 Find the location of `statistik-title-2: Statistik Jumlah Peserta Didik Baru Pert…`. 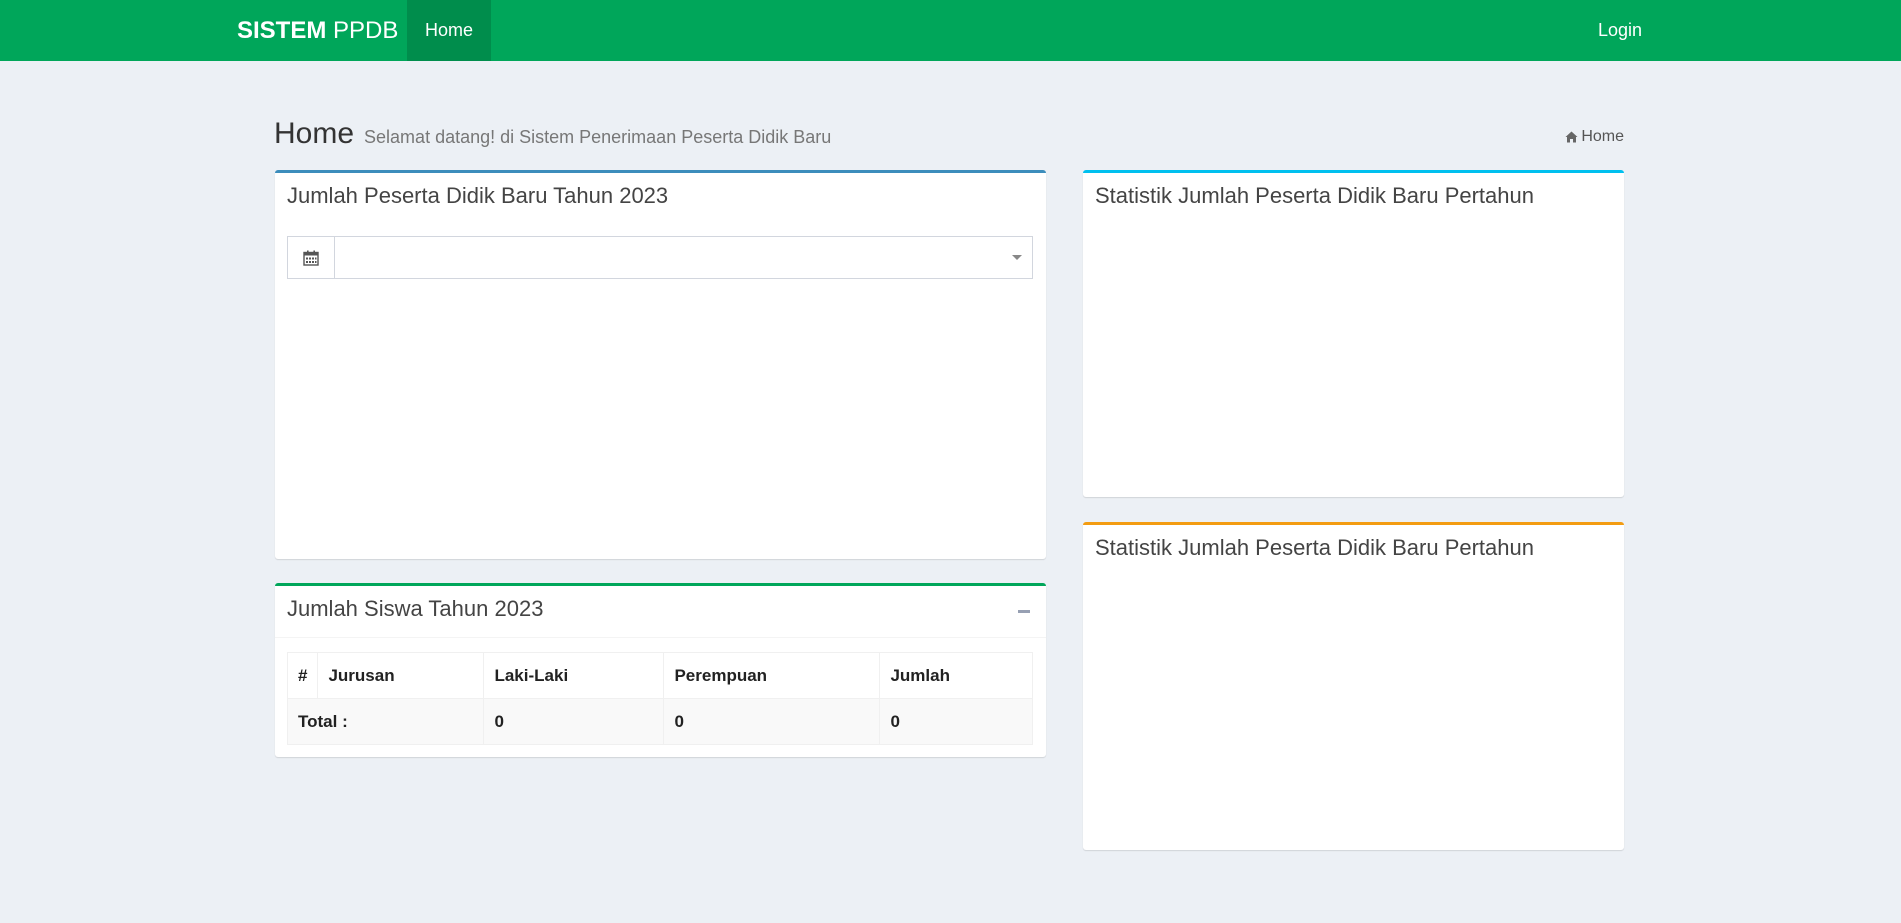

statistik-title-2: Statistik Jumlah Peserta Didik Baru Pert… is located at coordinates (1314, 547).